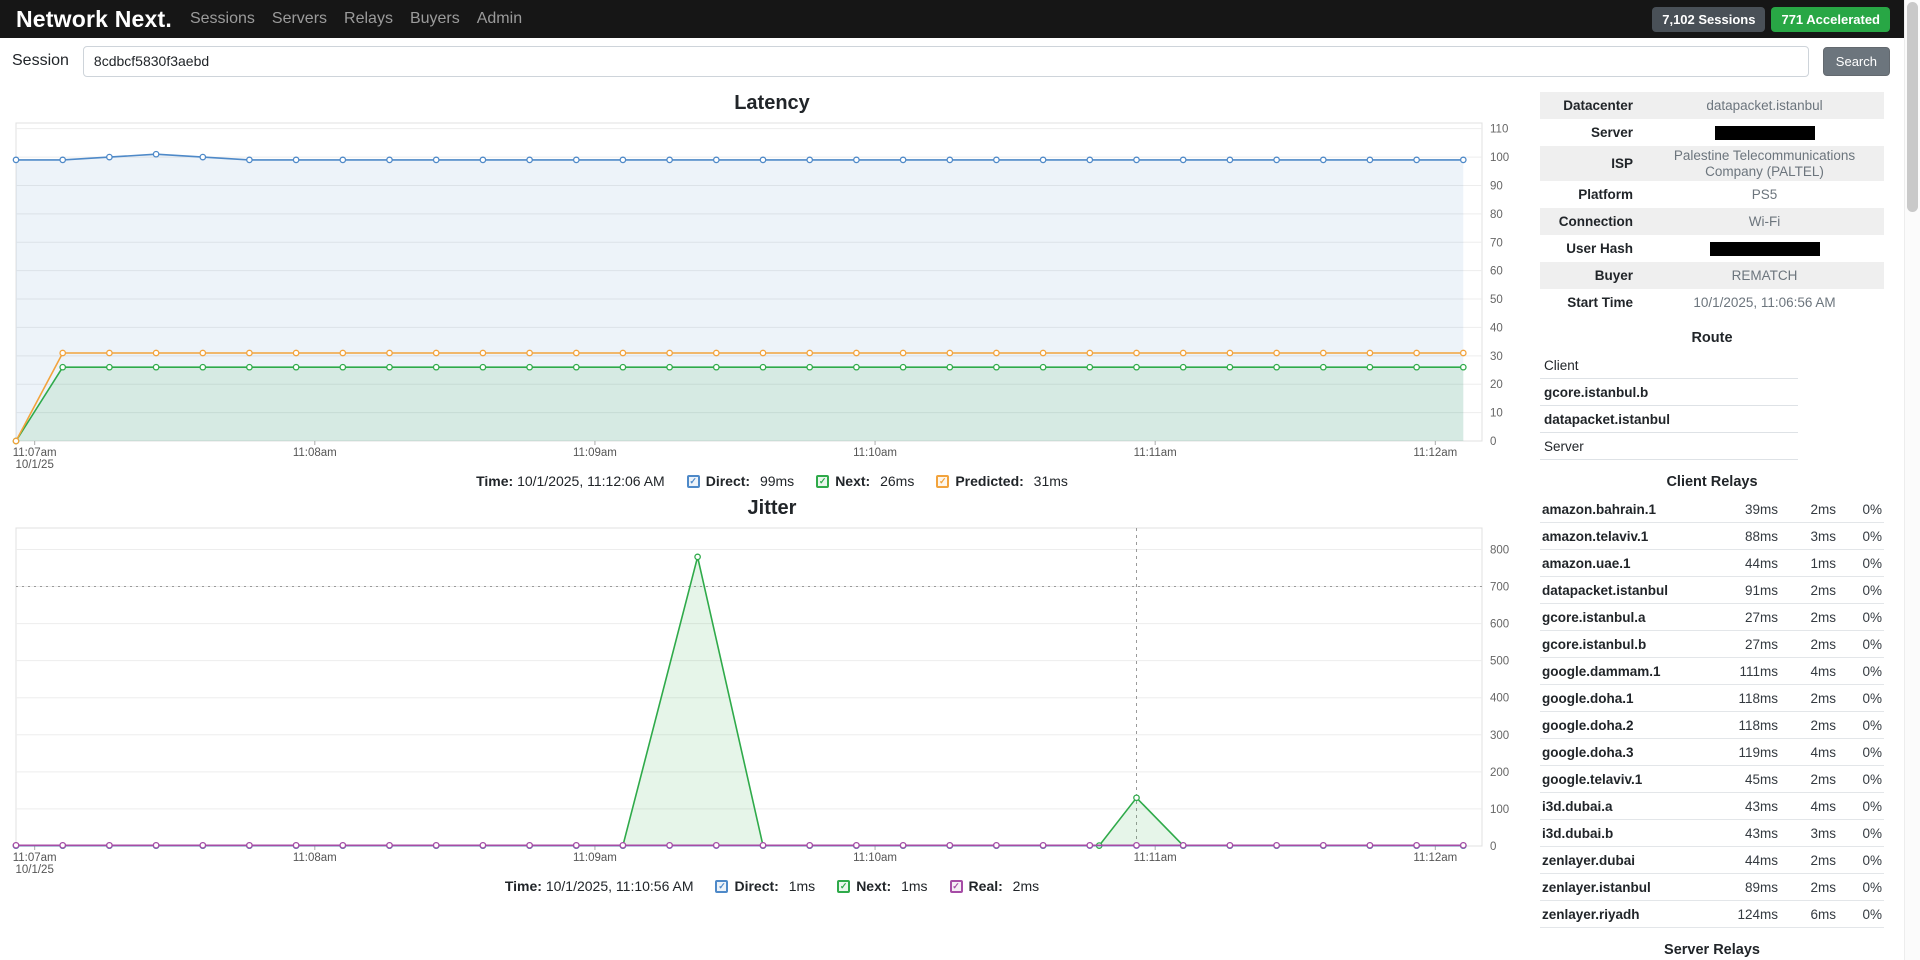 The image size is (1920, 960). I want to click on relay-row-i3d-dubai-b: i3d.dubai.b 43ms 3ms 0%, so click(1712, 834).